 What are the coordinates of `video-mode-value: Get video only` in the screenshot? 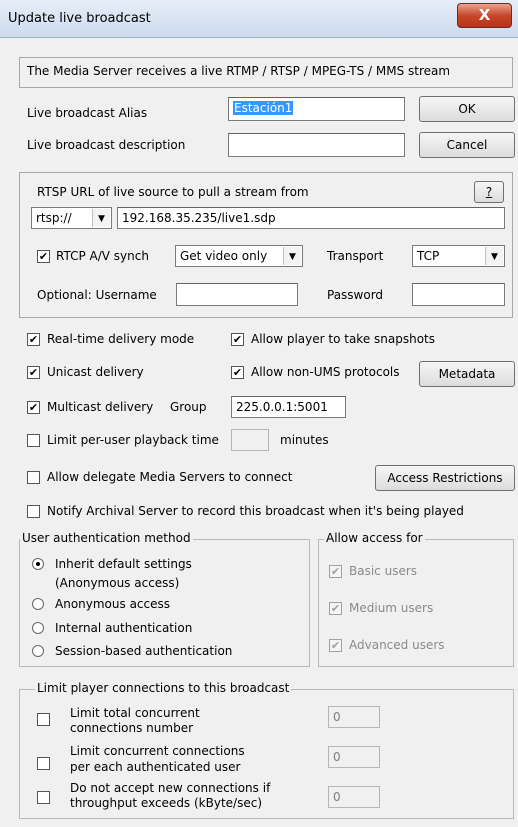 It's located at (224, 256).